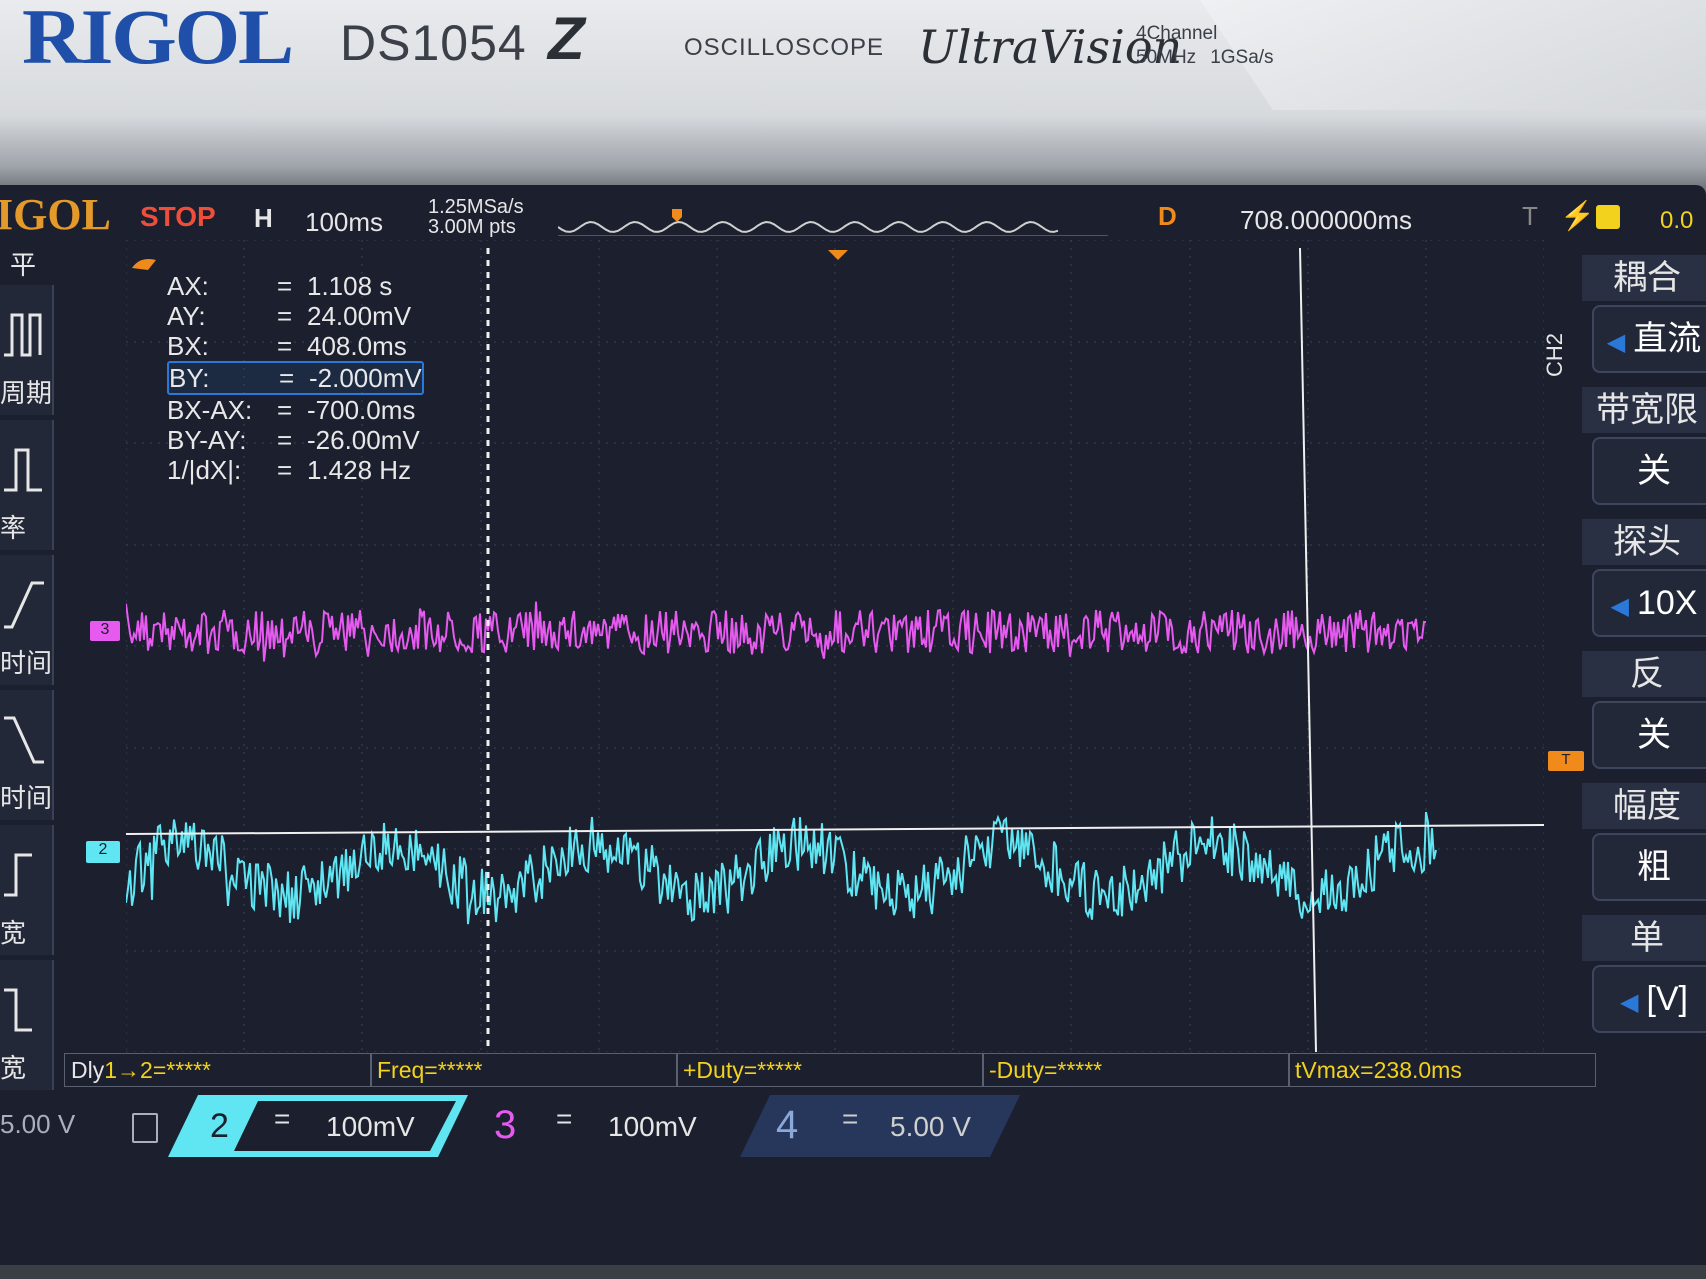 The height and width of the screenshot is (1279, 1706). I want to click on trigger-position-icon, so click(677, 215).